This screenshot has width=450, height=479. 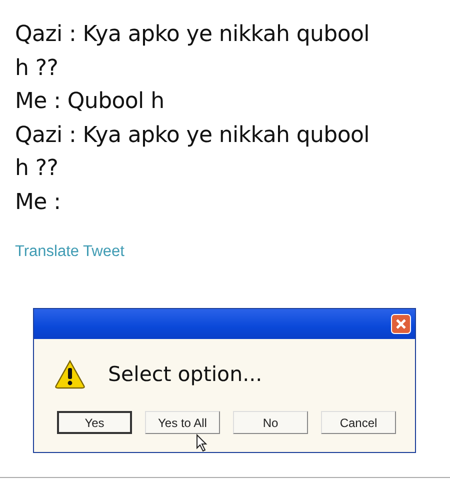 What do you see at coordinates (401, 324) in the screenshot?
I see `close-icon` at bounding box center [401, 324].